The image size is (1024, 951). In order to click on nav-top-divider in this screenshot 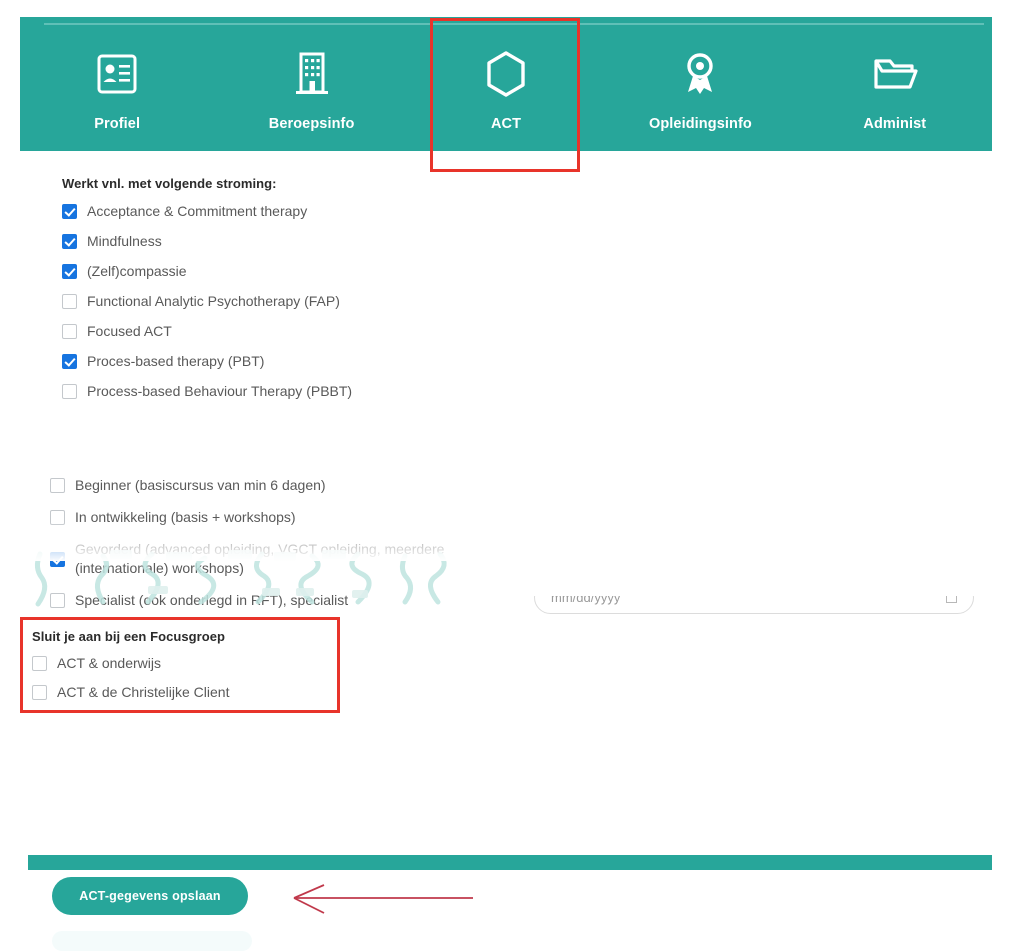, I will do `click(514, 24)`.